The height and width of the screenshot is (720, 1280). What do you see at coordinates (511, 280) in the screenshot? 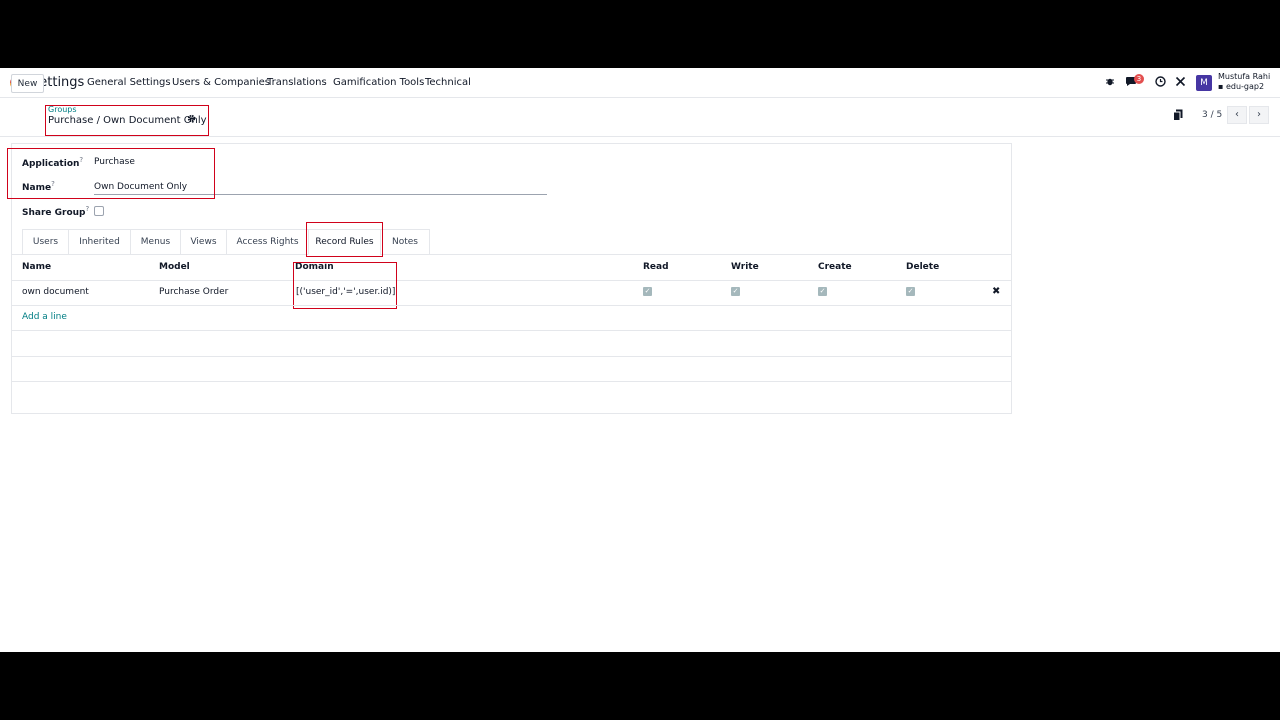
I see `table-header-divider` at bounding box center [511, 280].